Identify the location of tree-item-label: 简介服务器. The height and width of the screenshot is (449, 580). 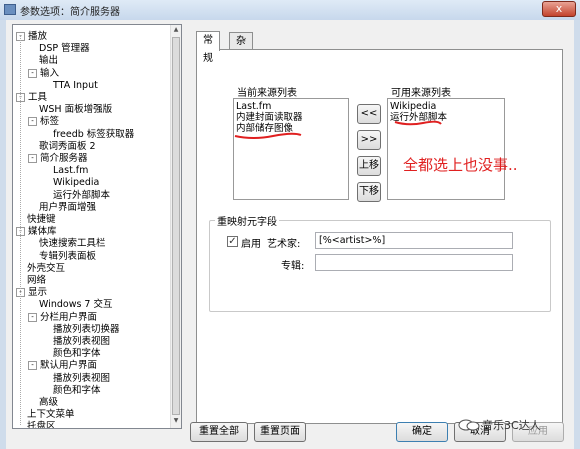
(64, 158).